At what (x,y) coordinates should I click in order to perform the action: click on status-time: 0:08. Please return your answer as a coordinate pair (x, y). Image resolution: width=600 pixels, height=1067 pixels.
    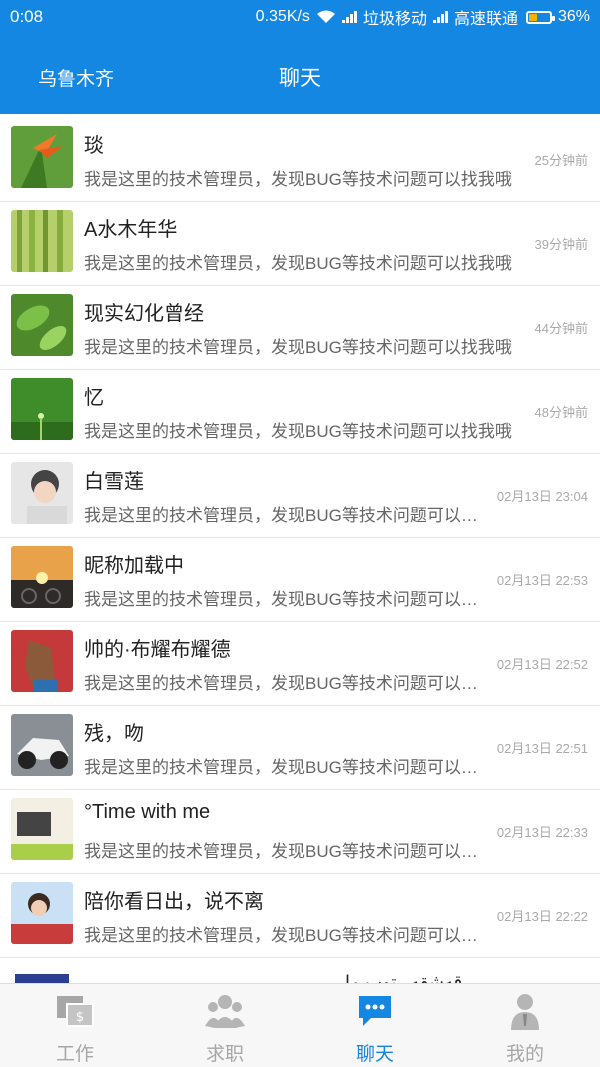
    Looking at the image, I should click on (27, 16).